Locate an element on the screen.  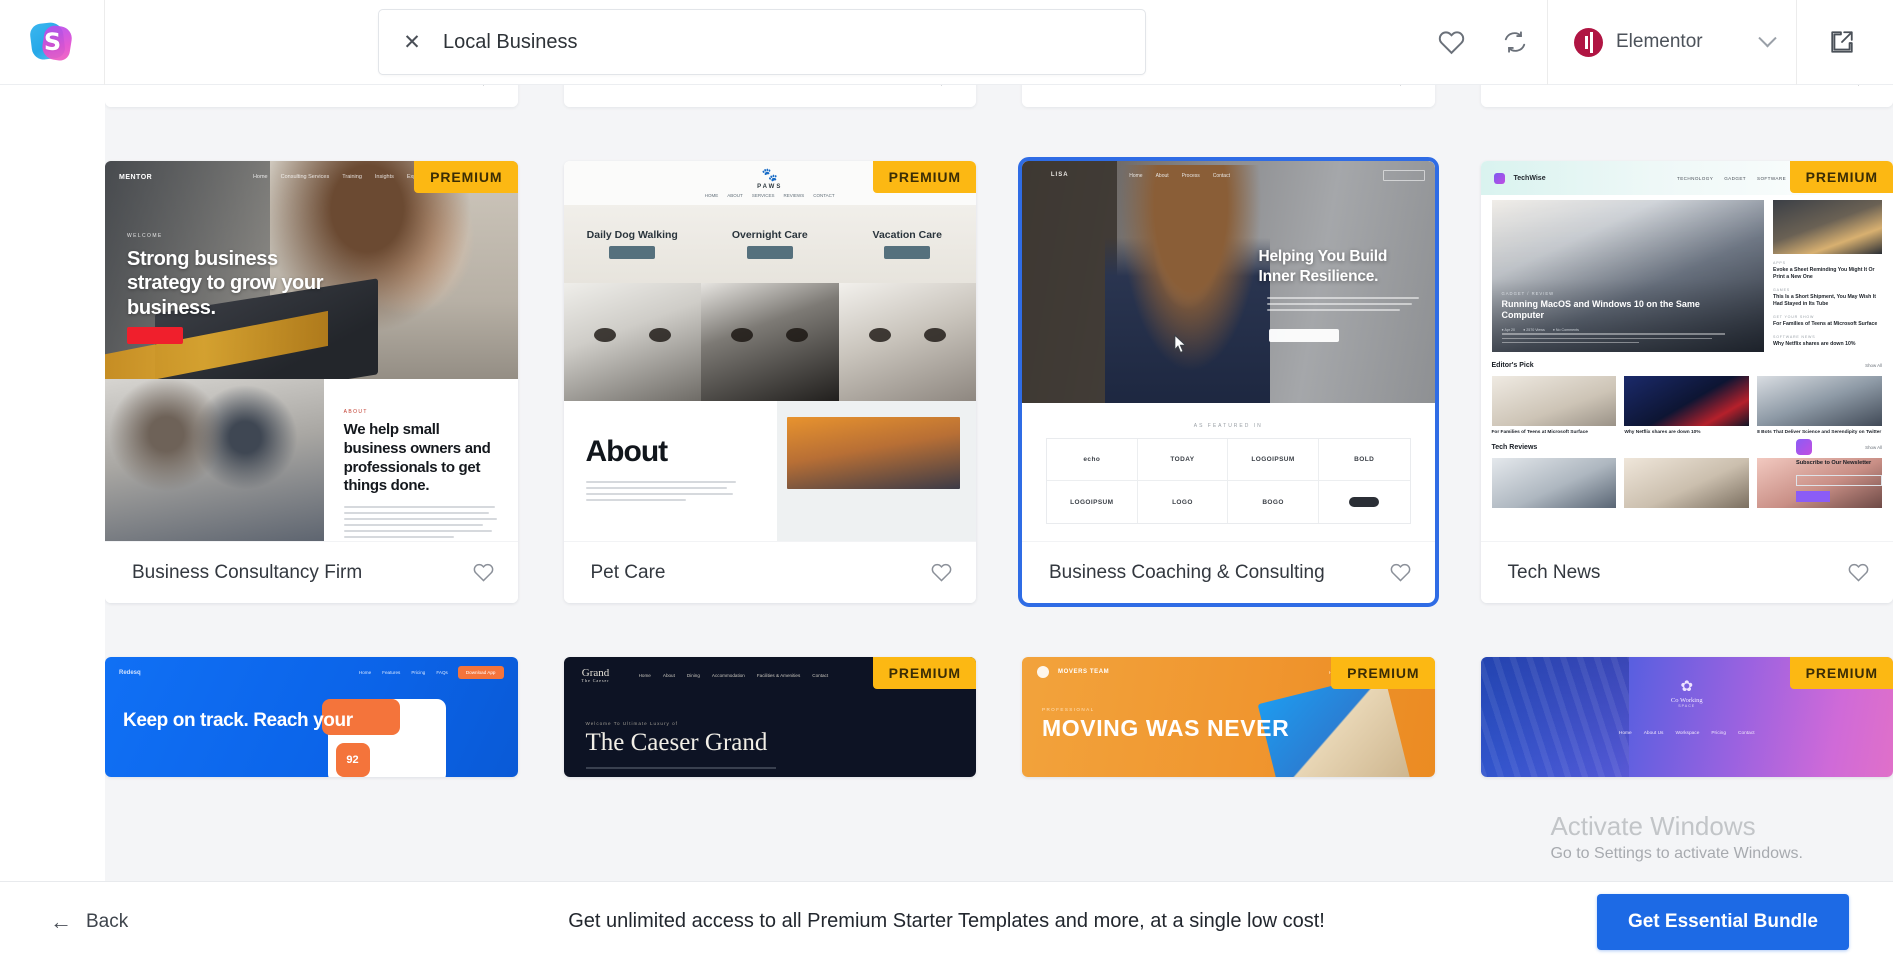
template-title: Tech News is located at coordinates (1554, 572).